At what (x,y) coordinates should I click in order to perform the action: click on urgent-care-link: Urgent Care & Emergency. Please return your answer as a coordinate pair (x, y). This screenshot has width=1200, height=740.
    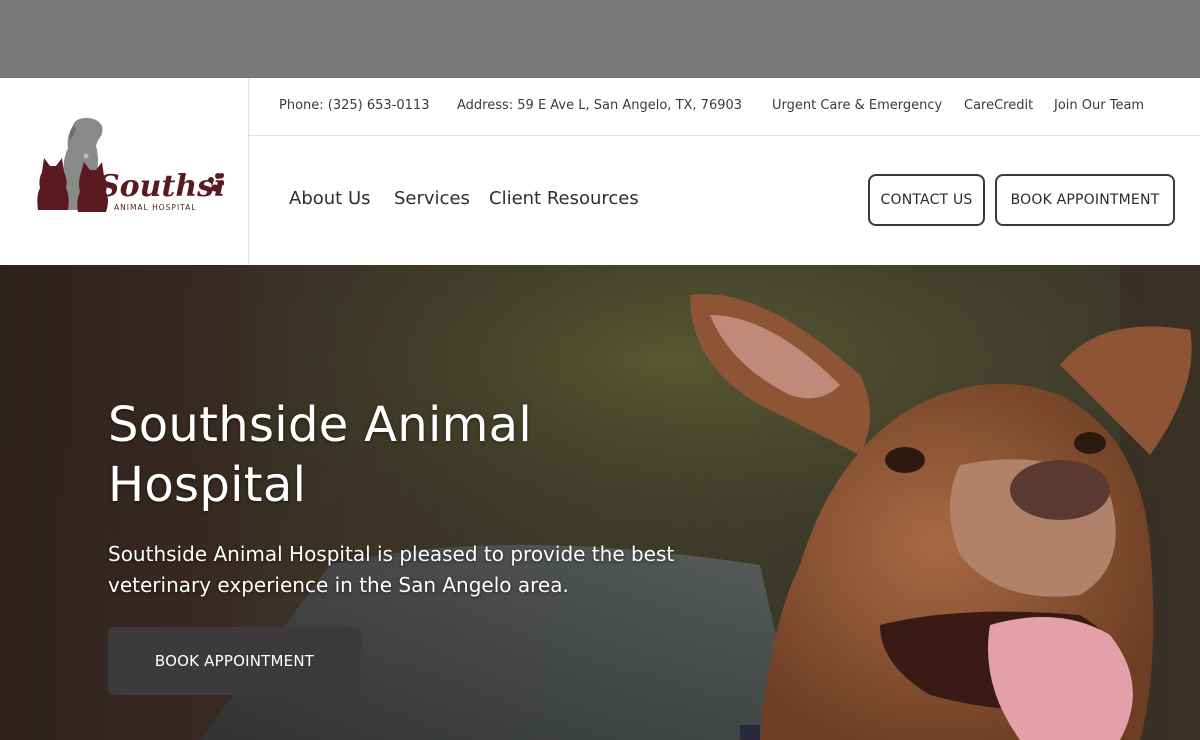
    Looking at the image, I should click on (857, 105).